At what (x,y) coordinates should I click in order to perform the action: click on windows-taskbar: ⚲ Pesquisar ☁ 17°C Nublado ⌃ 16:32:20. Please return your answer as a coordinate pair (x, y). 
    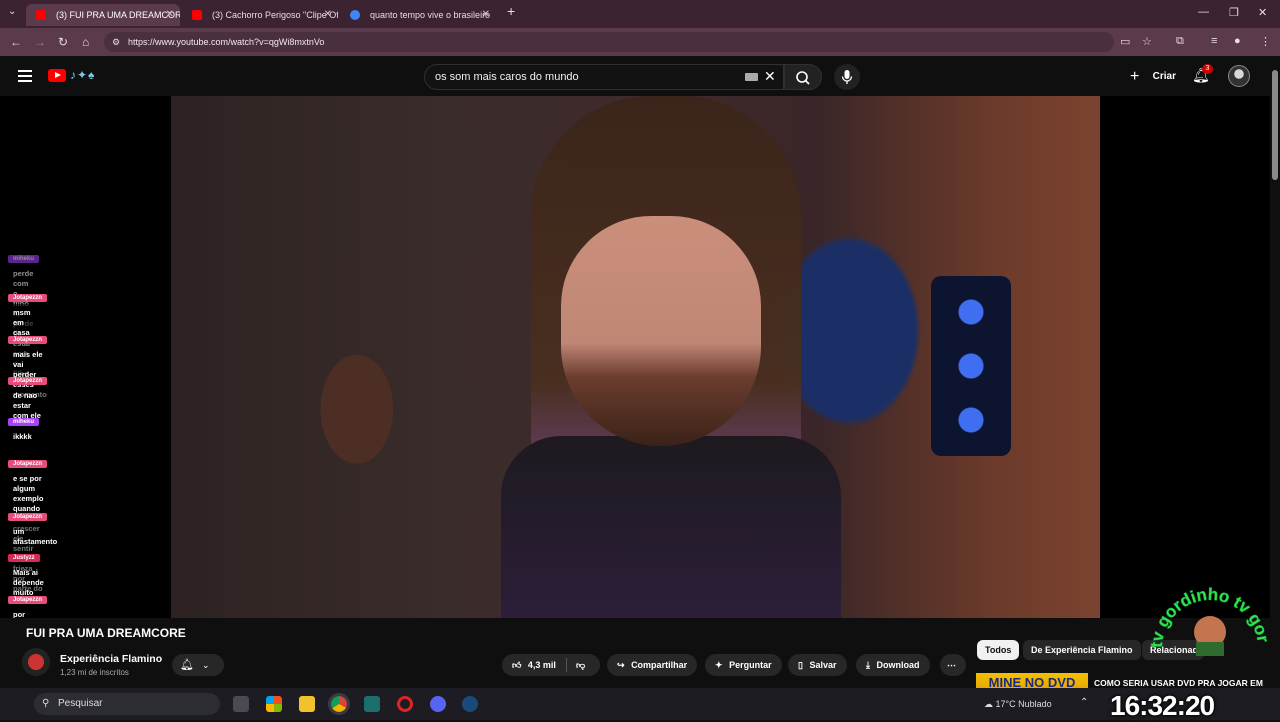
    Looking at the image, I should click on (640, 704).